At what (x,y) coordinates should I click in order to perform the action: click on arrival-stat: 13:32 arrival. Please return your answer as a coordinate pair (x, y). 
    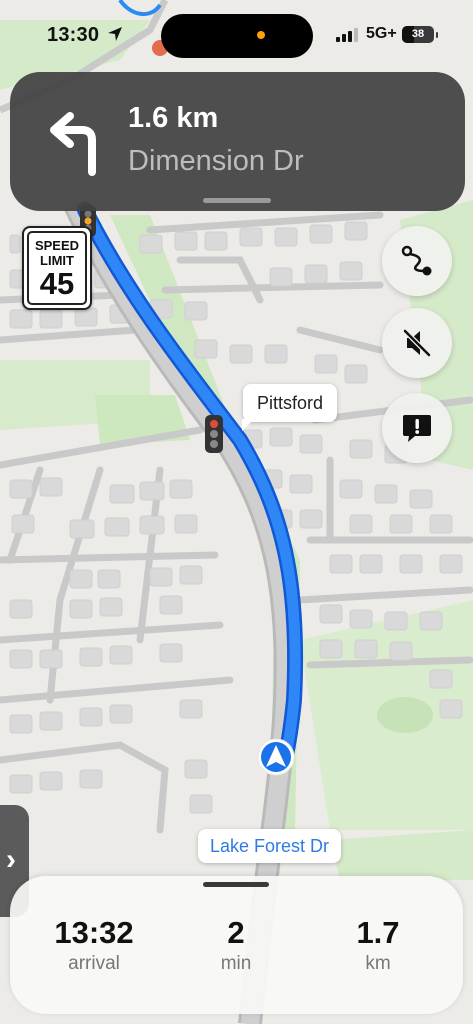
    Looking at the image, I should click on (94, 946).